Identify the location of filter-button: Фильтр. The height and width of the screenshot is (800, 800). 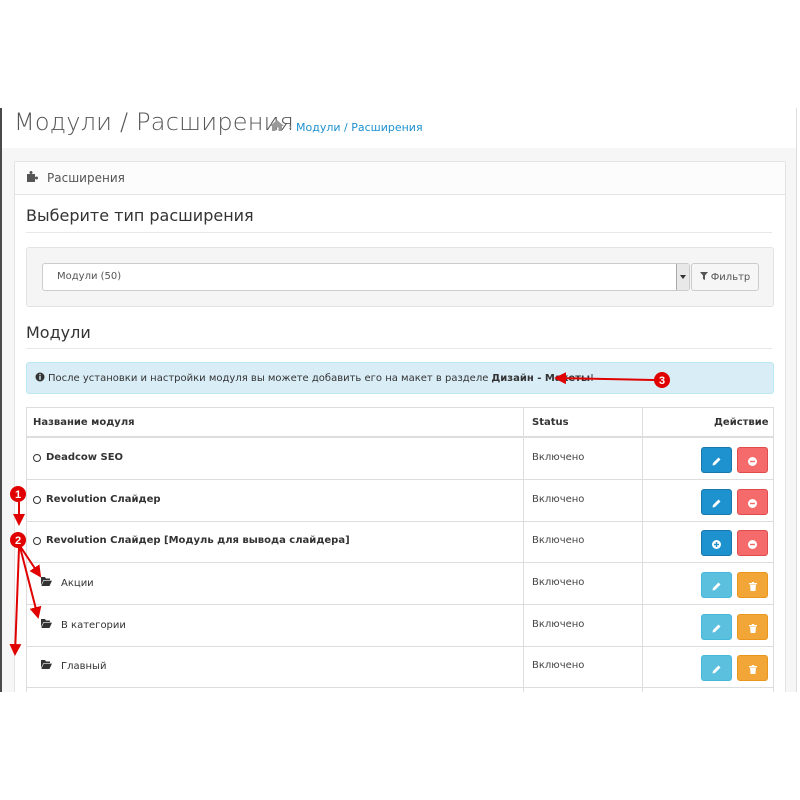
(725, 277).